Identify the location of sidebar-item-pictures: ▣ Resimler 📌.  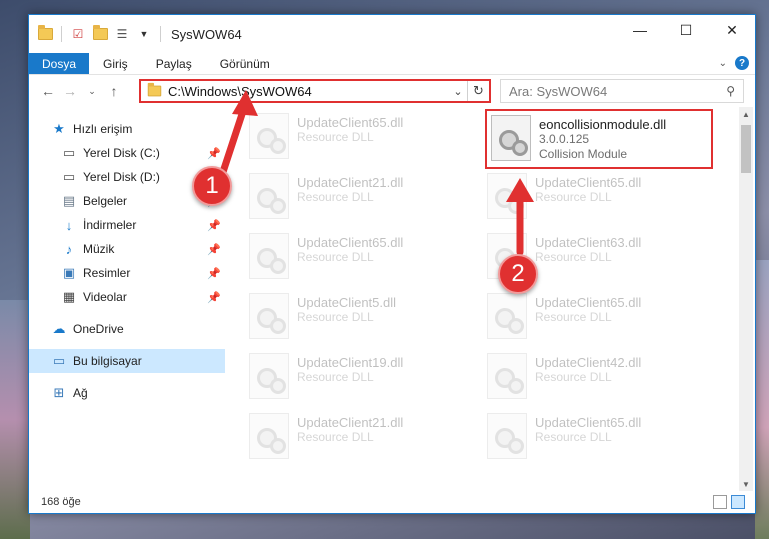
(127, 273).